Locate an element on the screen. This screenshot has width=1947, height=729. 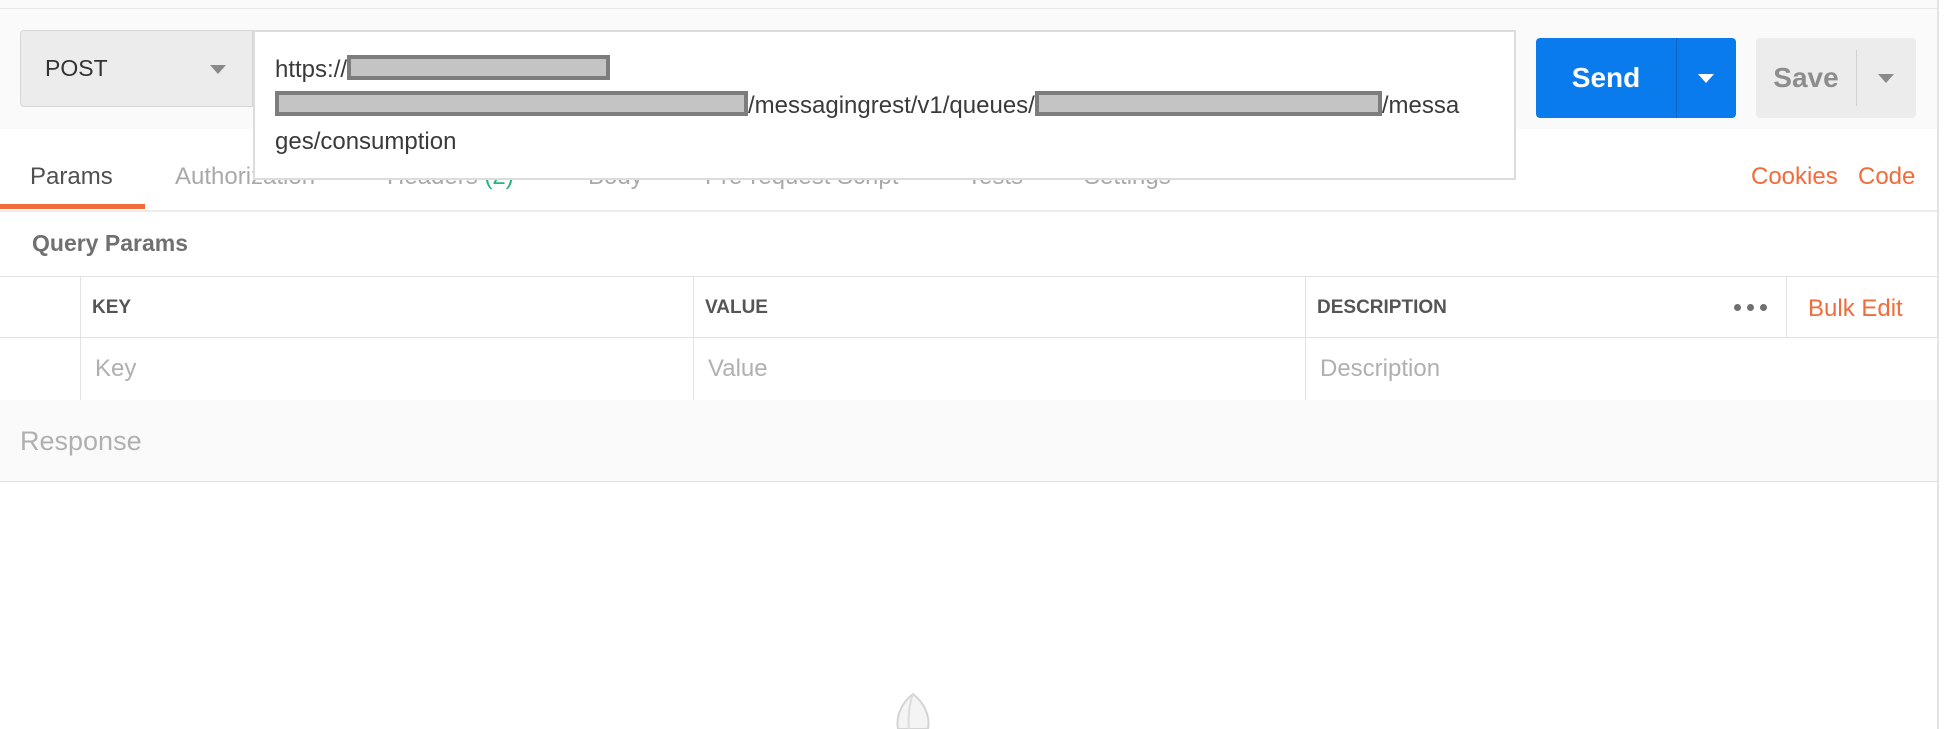
table-row: Key Value Description is located at coordinates (968, 369).